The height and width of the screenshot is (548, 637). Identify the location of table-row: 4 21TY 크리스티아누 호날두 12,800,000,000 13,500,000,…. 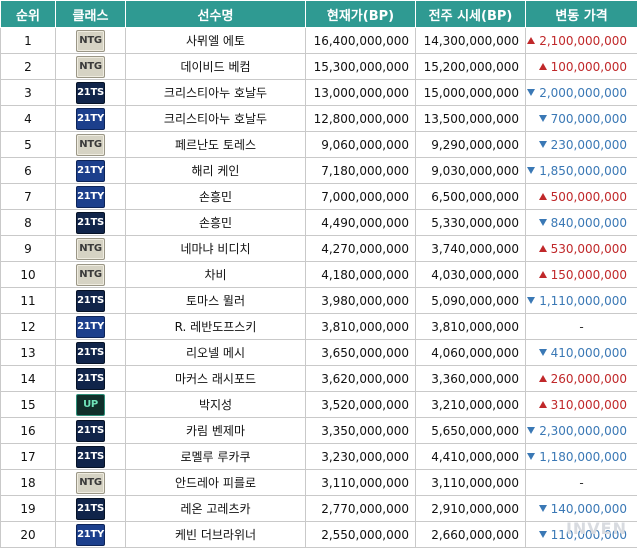
(318, 118).